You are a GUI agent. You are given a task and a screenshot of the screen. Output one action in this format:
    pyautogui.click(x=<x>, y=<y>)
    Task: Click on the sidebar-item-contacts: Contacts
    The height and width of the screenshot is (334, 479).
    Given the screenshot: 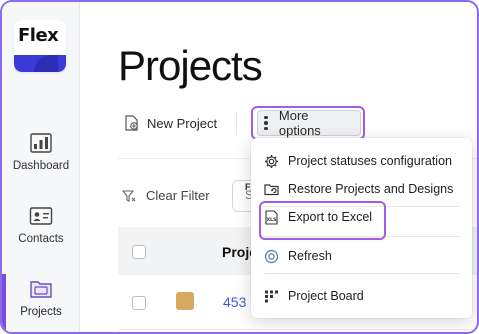 What is the action you would take?
    pyautogui.click(x=41, y=225)
    